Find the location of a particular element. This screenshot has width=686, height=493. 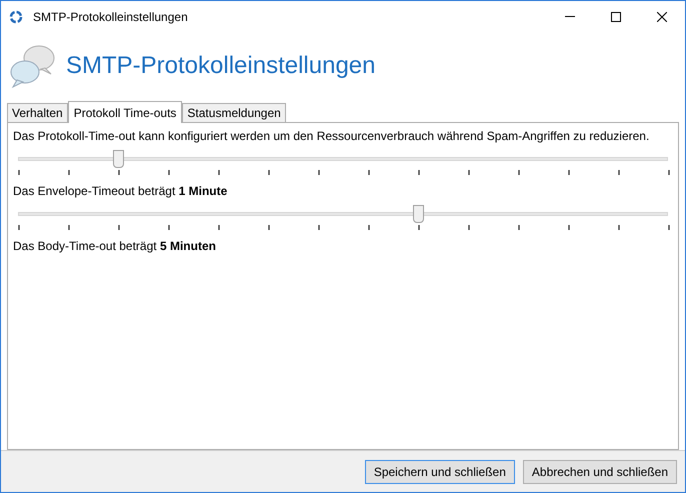

minimize-icon is located at coordinates (570, 16).